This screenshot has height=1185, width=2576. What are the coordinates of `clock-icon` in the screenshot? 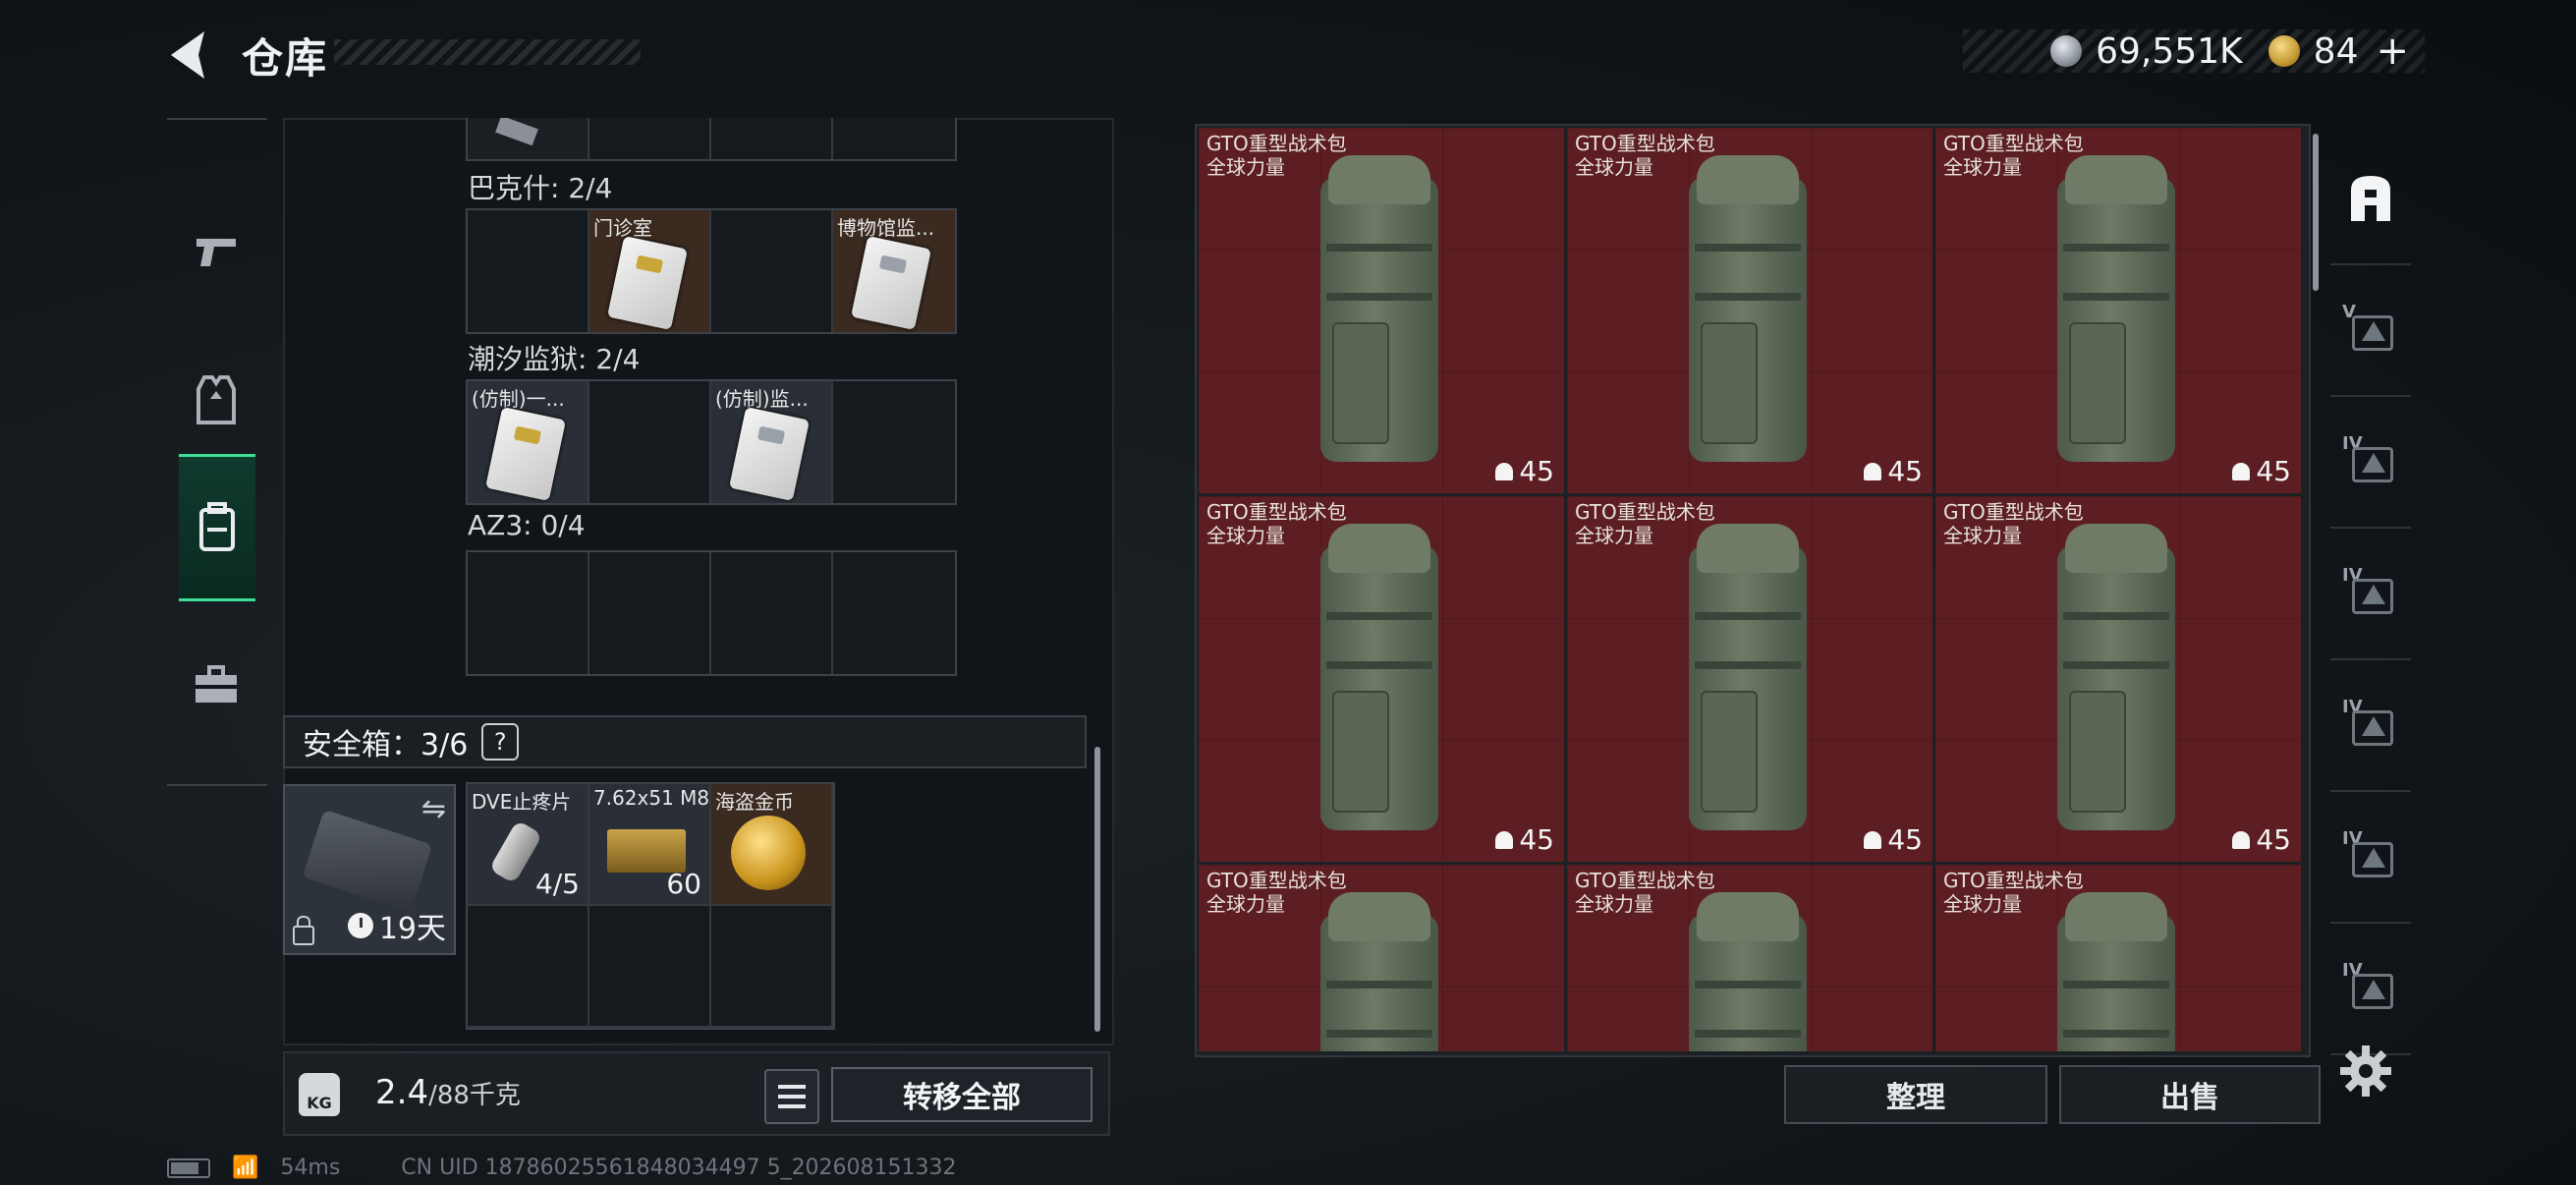 It's located at (360, 926).